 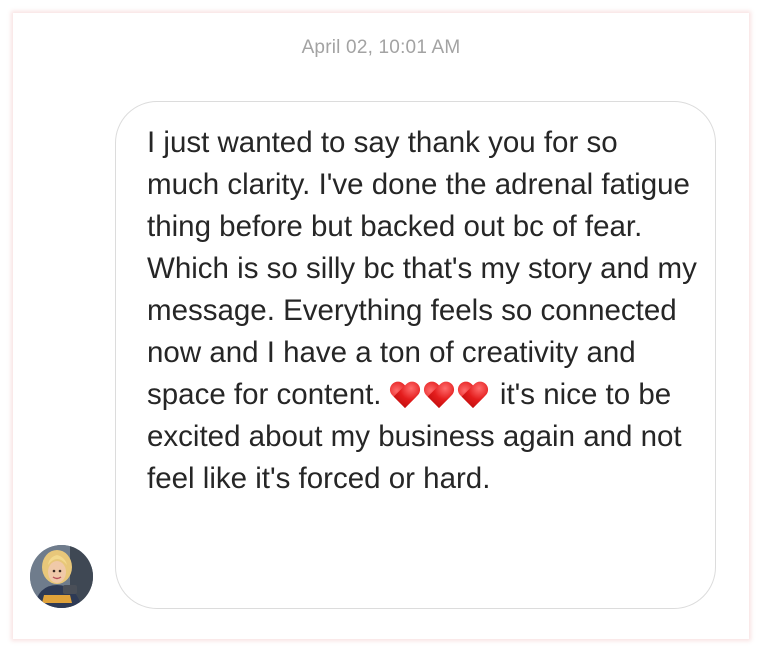 I want to click on message-timestamp: April 02, 10:01 AM, so click(x=381, y=47).